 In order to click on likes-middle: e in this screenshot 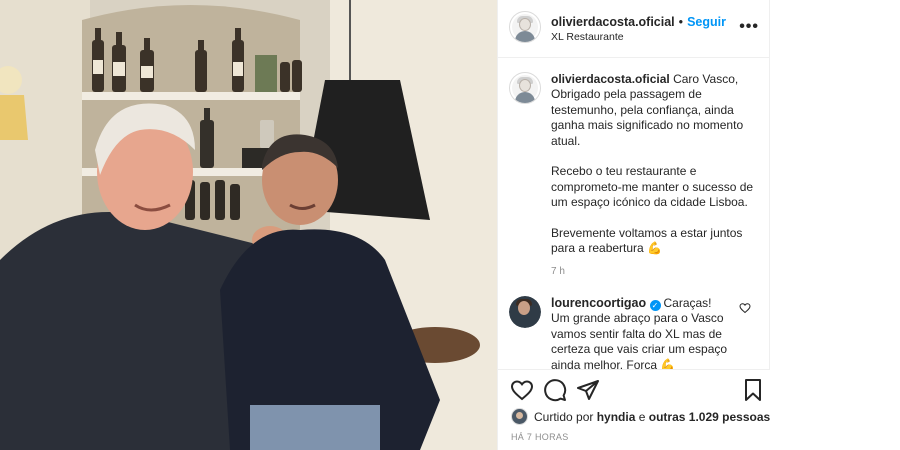, I will do `click(642, 416)`.